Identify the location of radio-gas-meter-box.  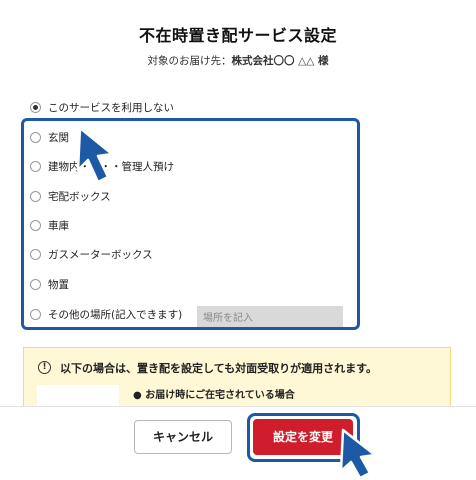
(35, 254).